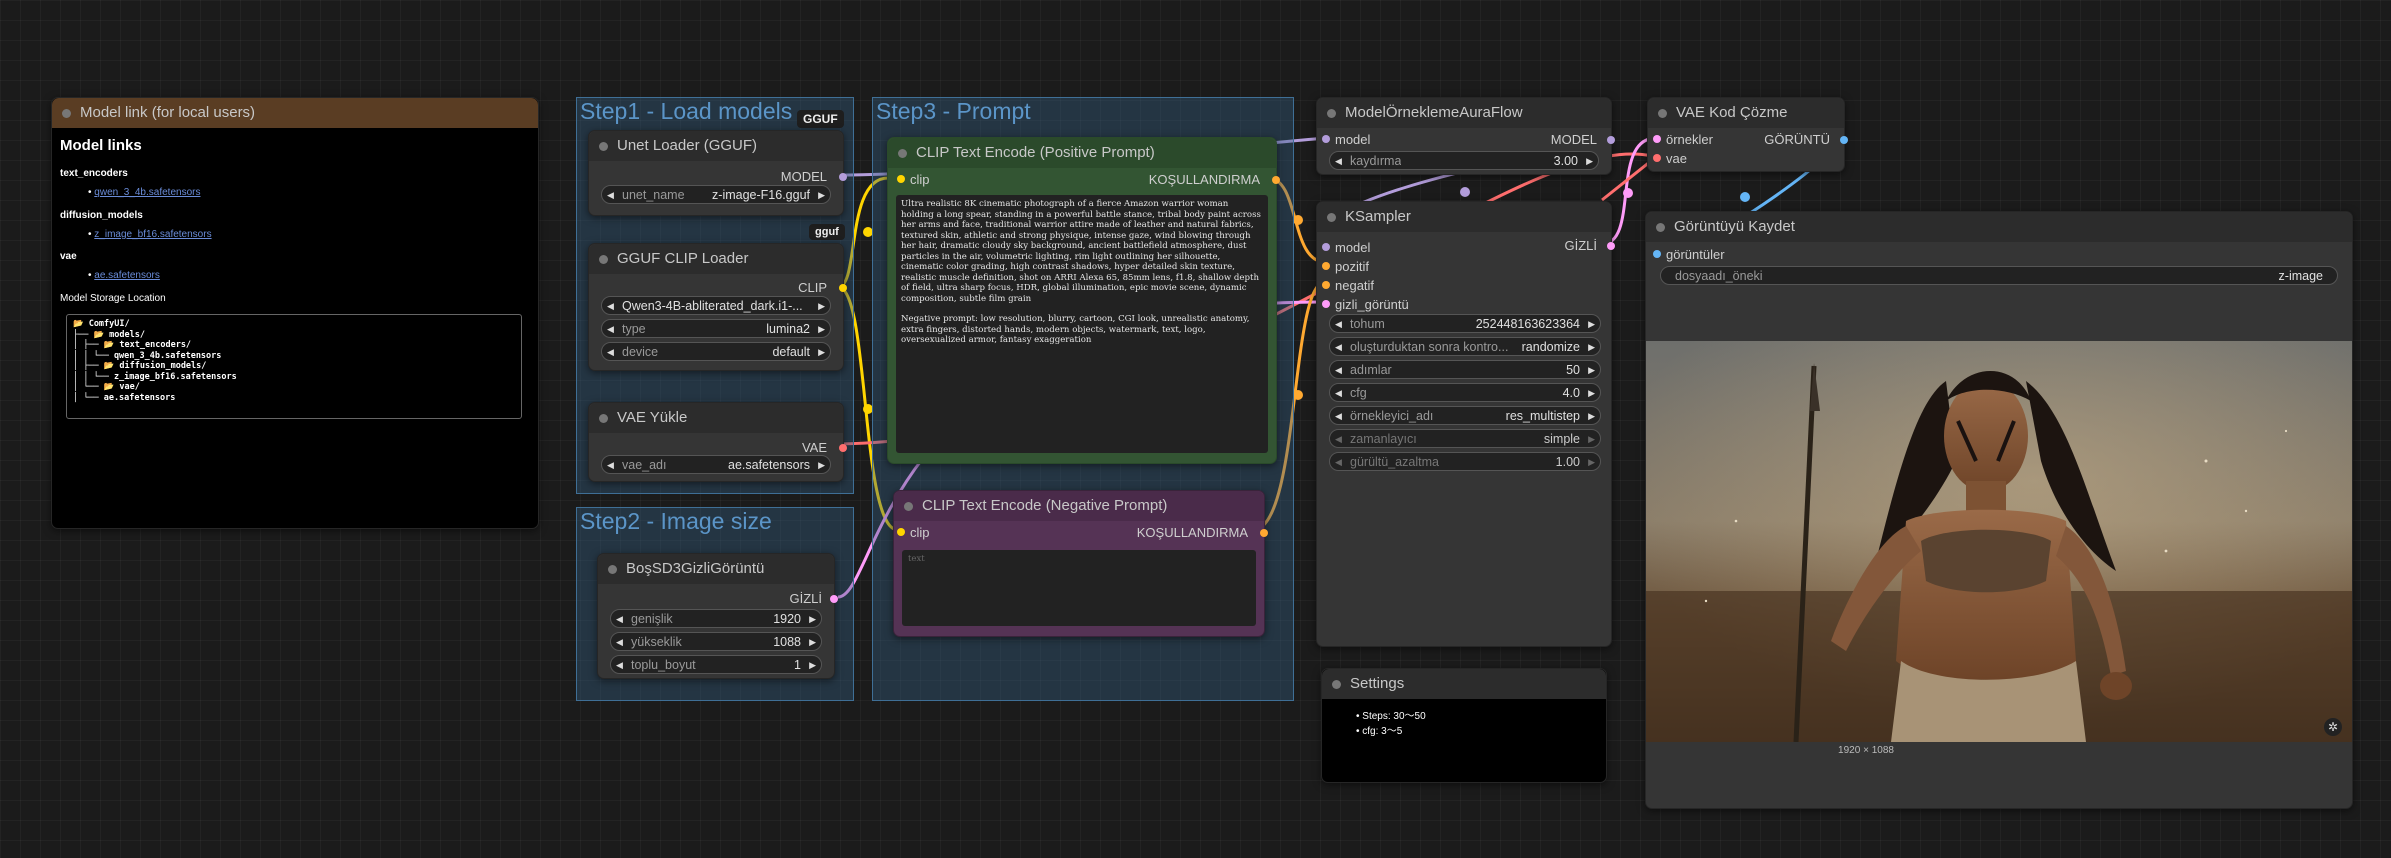 Image resolution: width=2391 pixels, height=858 pixels. Describe the element at coordinates (1465, 369) in the screenshot. I see `steps-number: ◀ adımlar 50 ▶` at that location.